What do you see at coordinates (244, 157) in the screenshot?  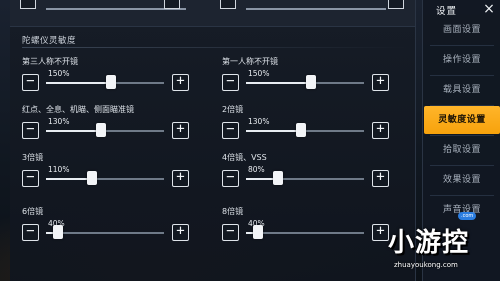 I see `setting-label: 4倍镜、VSS` at bounding box center [244, 157].